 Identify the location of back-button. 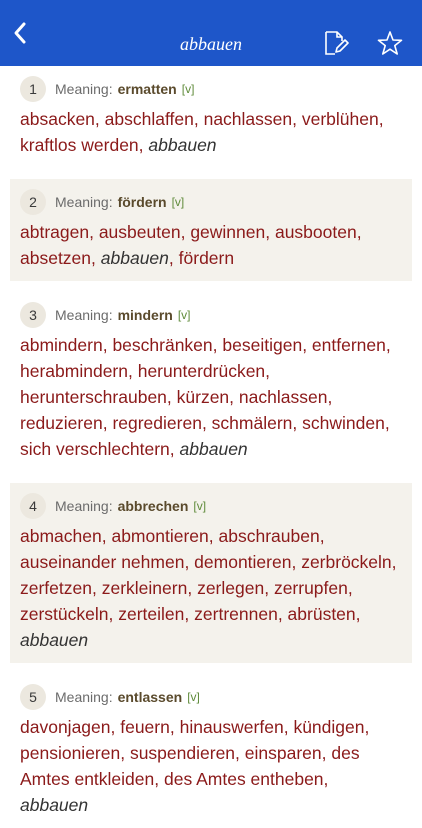
(20, 33).